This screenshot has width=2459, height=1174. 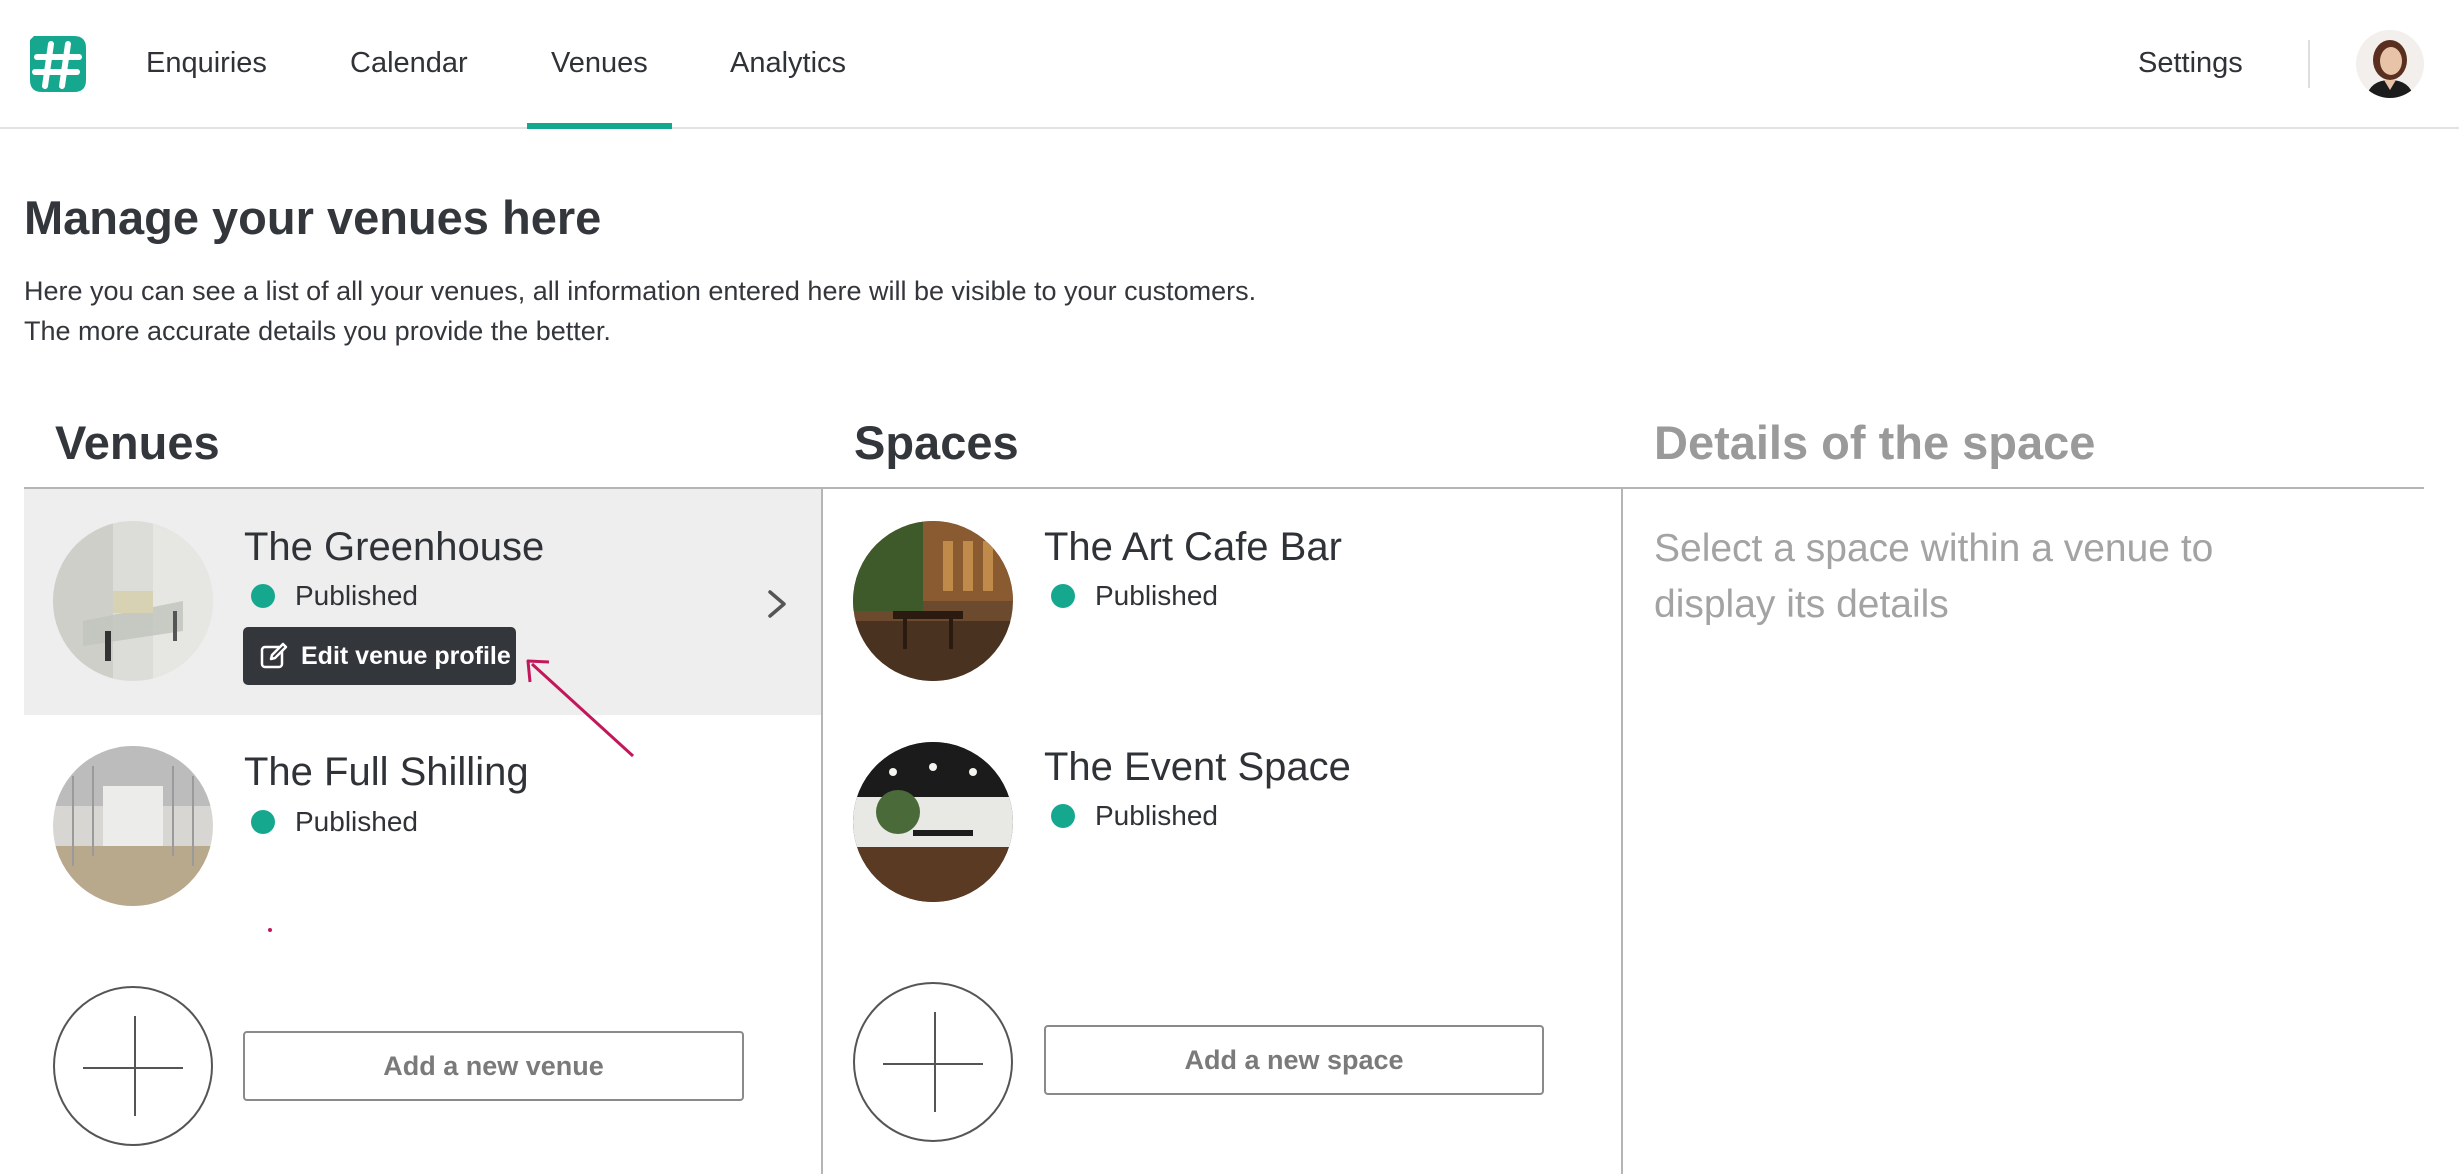 I want to click on spaces-column-heading: Spaces, so click(x=936, y=442).